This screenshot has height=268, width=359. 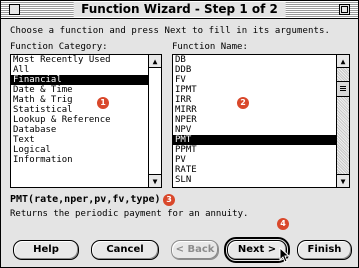 What do you see at coordinates (324, 250) in the screenshot?
I see `finish-button: Finish` at bounding box center [324, 250].